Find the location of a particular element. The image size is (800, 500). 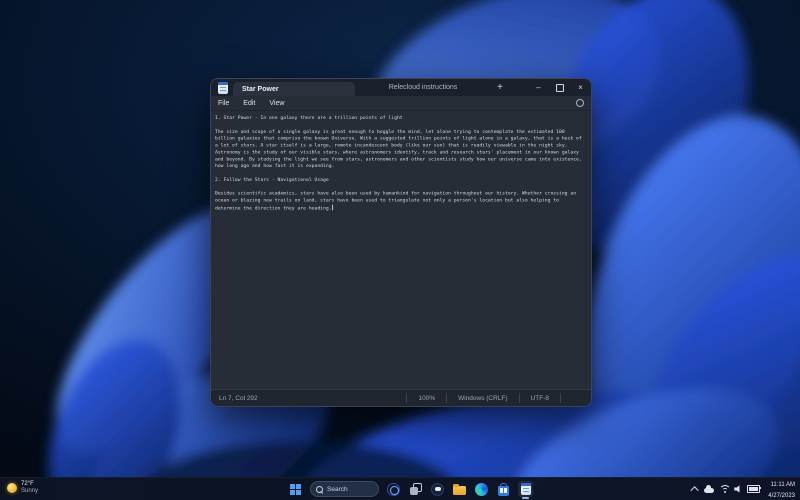

weather-widget: 72°F Sunny is located at coordinates (22, 488).